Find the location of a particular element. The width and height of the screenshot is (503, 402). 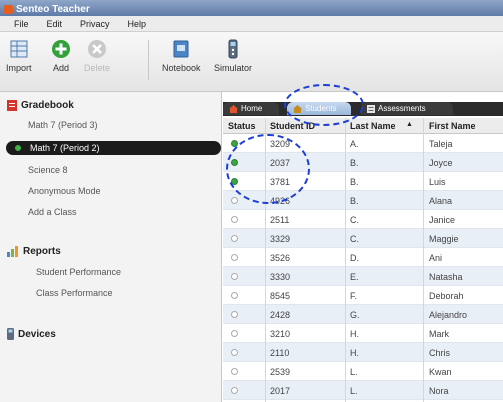

column-first-name: First Name is located at coordinates (452, 126).